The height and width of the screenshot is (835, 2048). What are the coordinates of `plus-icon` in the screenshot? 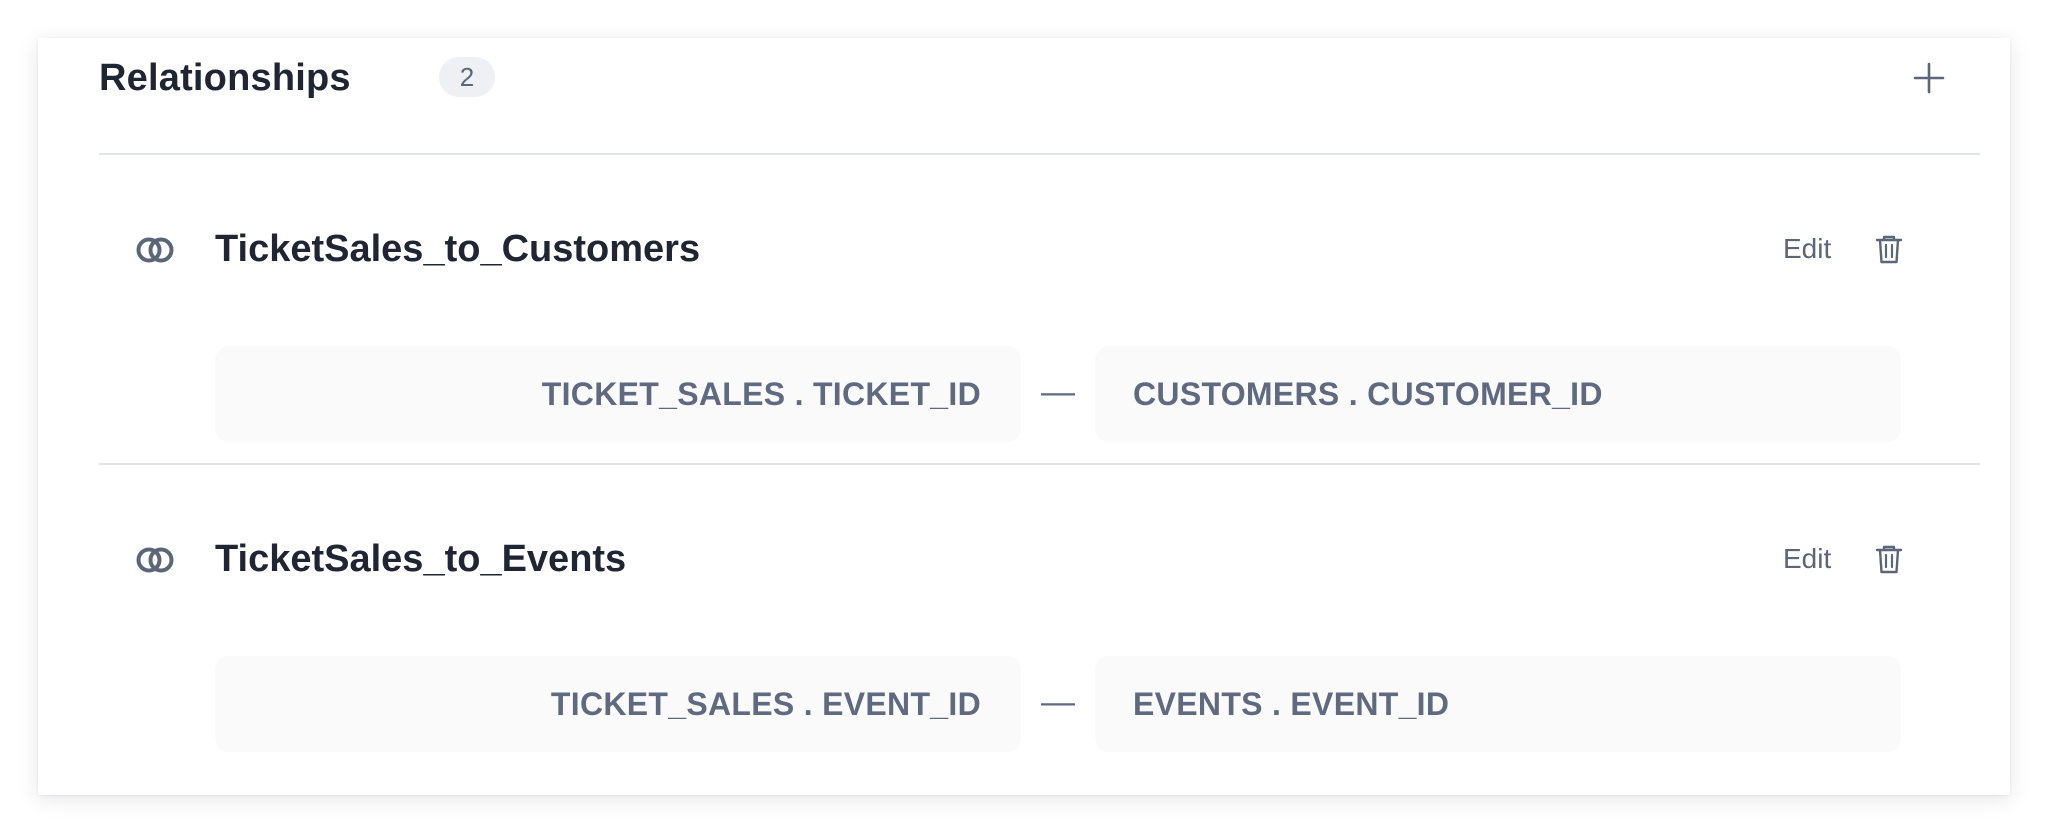 It's located at (1929, 78).